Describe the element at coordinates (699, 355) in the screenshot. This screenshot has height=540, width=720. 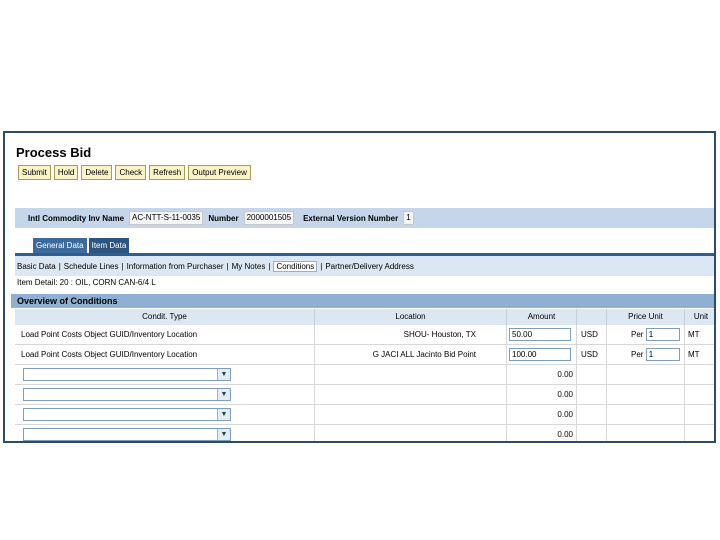
I see `row2-unit: MT` at that location.